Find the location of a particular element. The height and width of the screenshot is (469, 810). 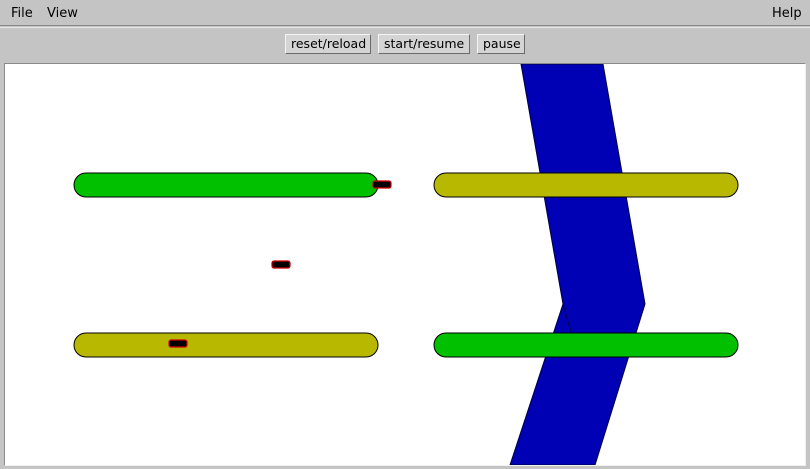

river-band is located at coordinates (577, 264).